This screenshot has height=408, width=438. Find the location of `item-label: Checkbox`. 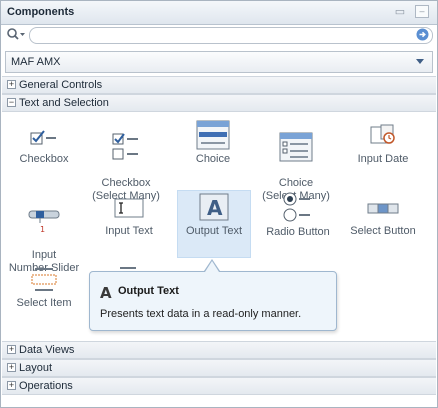

item-label: Checkbox is located at coordinates (44, 159).